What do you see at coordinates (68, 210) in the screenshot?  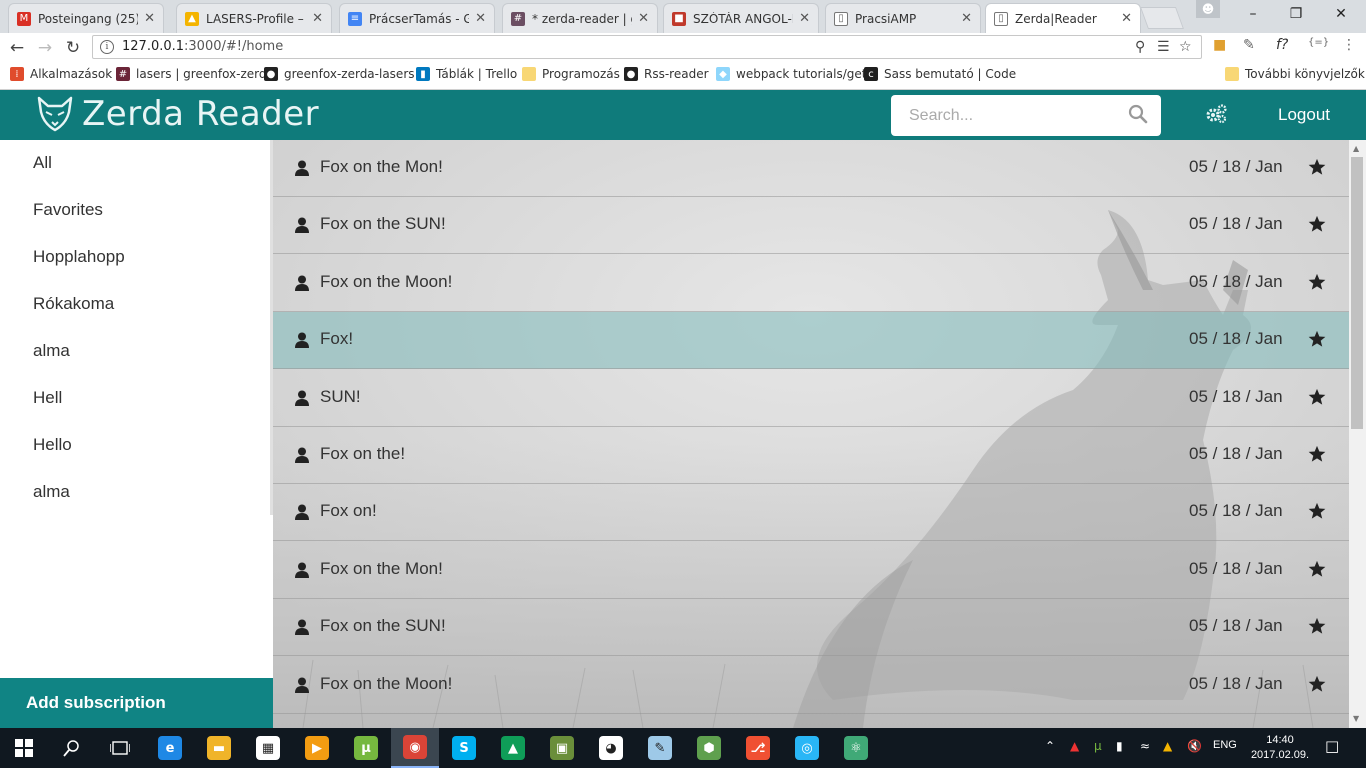 I see `sidebar-item: Favorites` at bounding box center [68, 210].